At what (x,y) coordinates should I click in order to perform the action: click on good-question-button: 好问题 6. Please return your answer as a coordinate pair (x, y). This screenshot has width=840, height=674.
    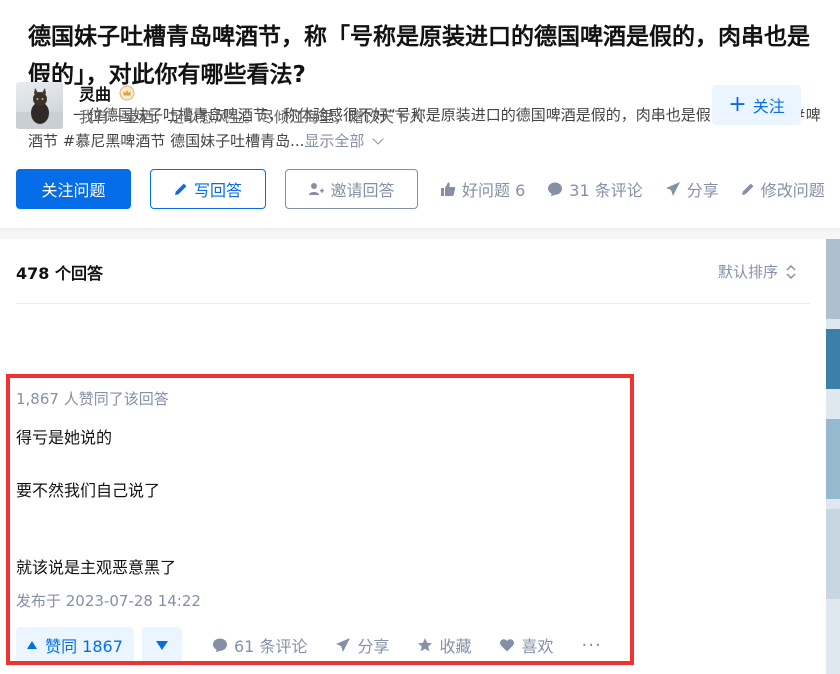
    Looking at the image, I should click on (482, 189).